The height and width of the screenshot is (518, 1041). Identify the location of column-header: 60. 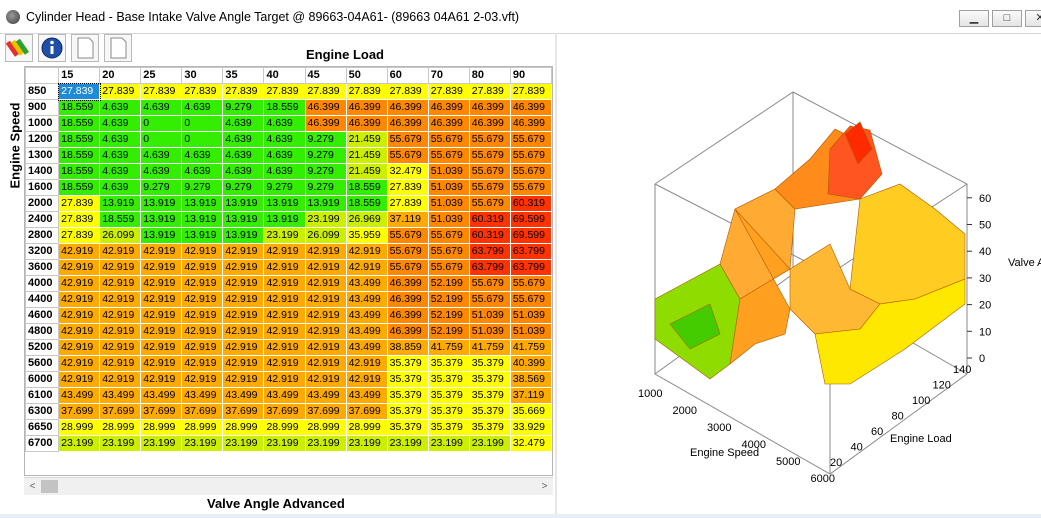
(407, 75).